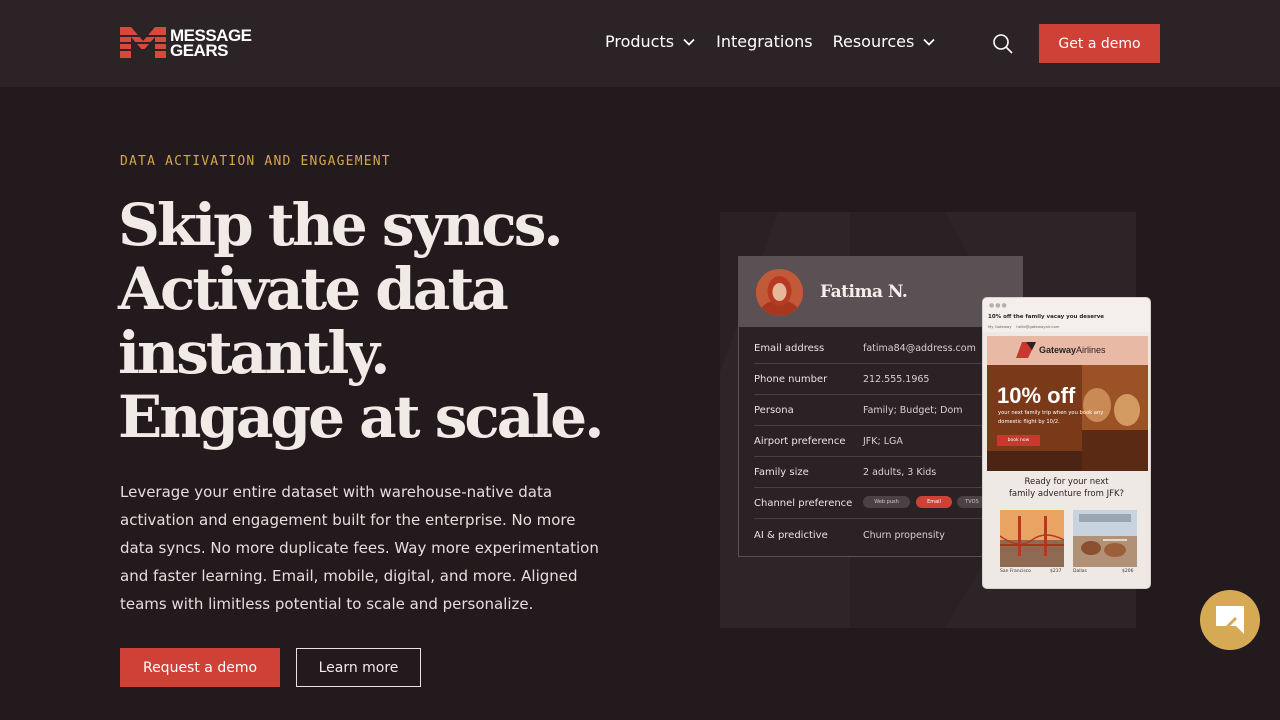 This screenshot has height=720, width=1280. I want to click on email-from-address: hello@gatewayair.com, so click(1038, 326).